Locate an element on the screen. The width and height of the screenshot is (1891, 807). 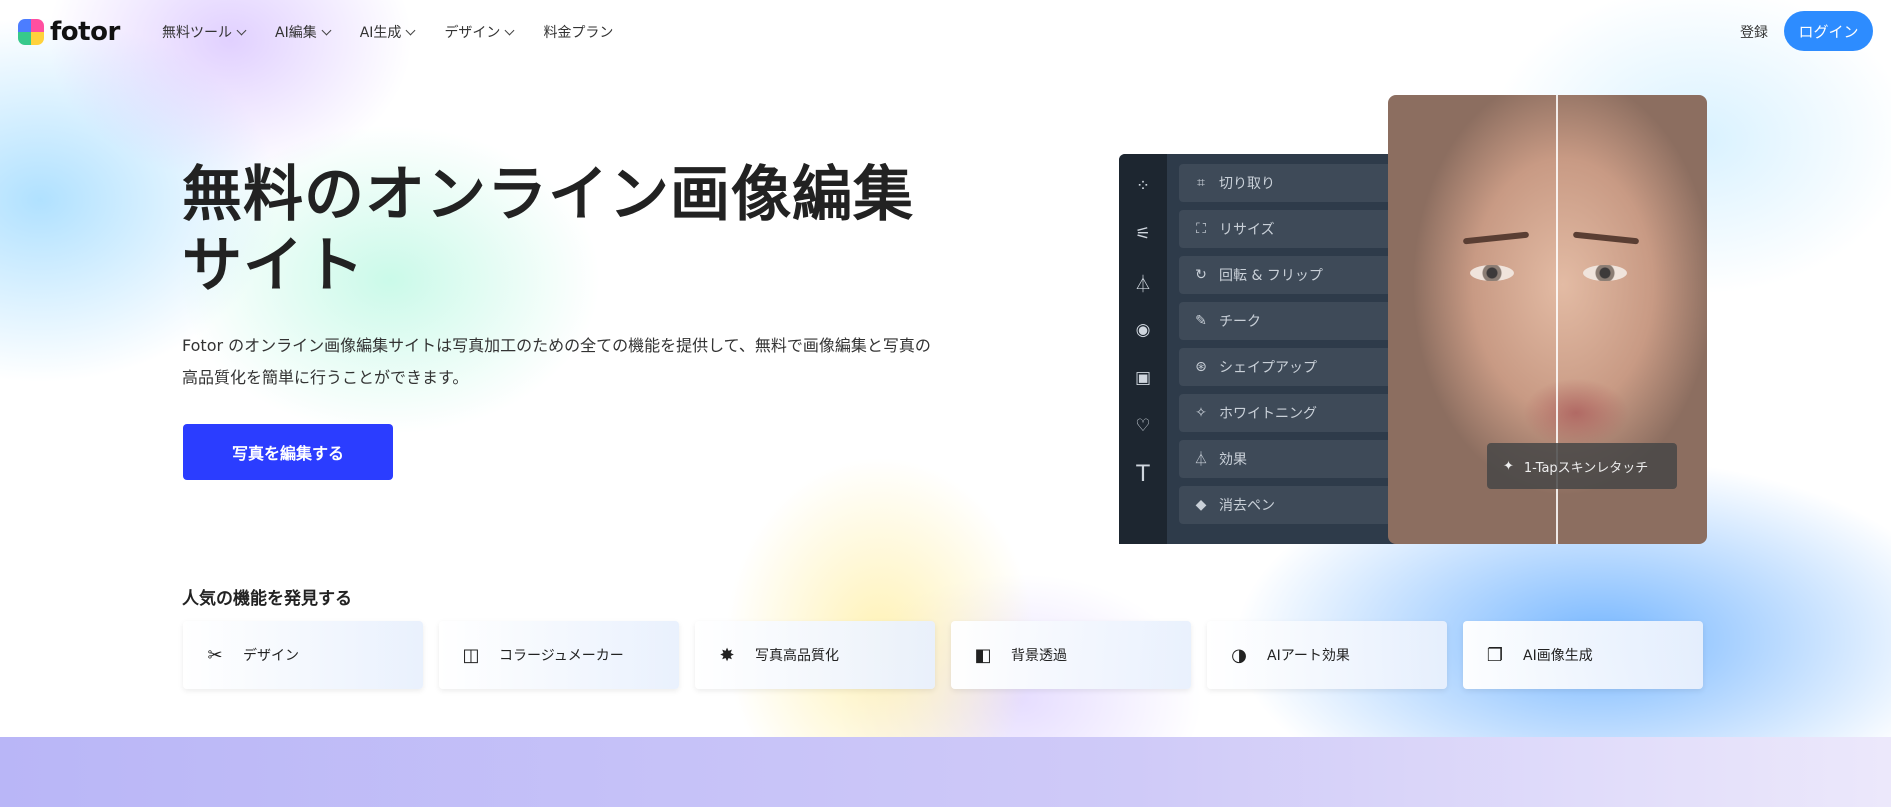
nav-label: 無料ツール is located at coordinates (197, 33).